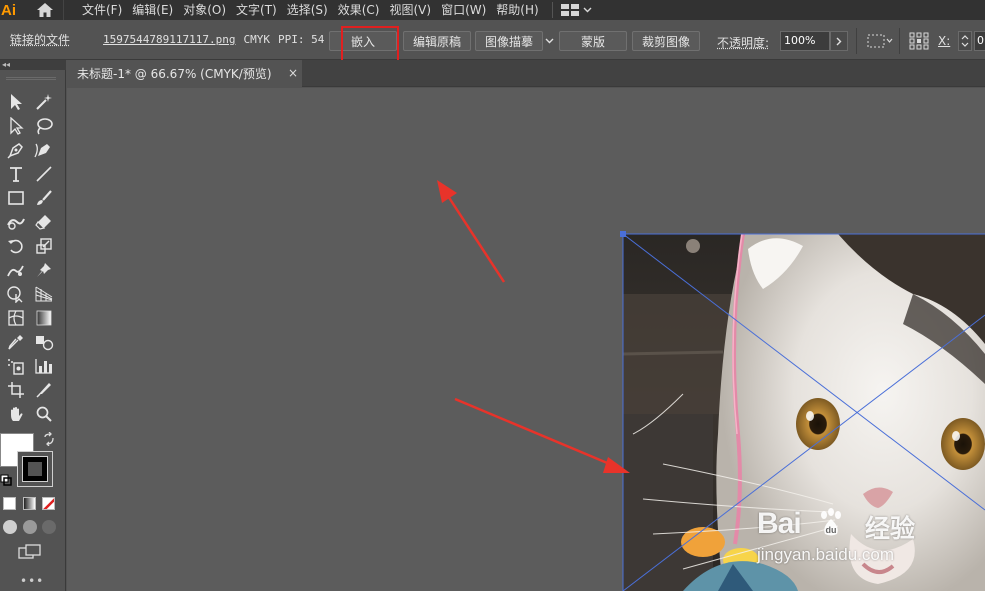 The width and height of the screenshot is (985, 591). What do you see at coordinates (293, 73) in the screenshot?
I see `close-tab-button: ×` at bounding box center [293, 73].